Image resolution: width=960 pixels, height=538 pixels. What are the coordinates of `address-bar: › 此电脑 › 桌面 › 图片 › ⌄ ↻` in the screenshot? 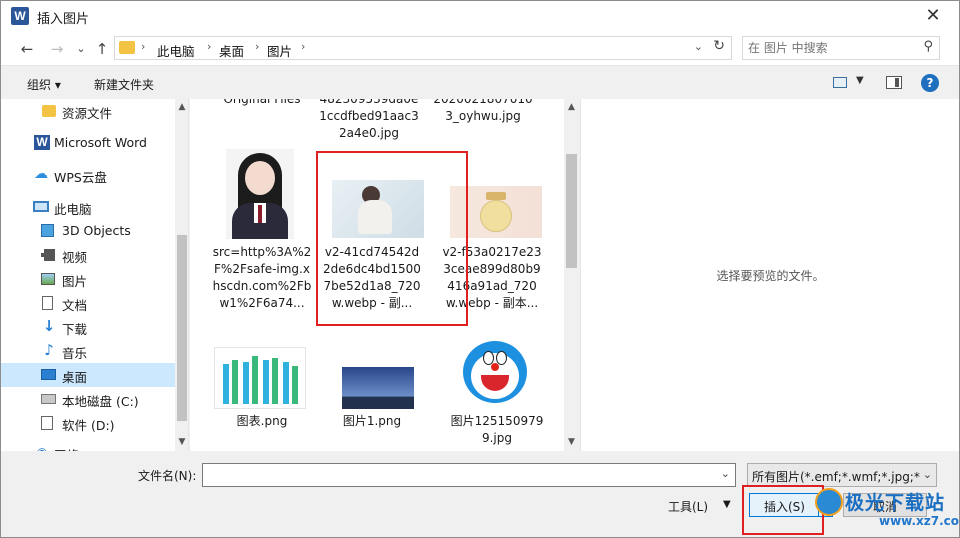 It's located at (423, 48).